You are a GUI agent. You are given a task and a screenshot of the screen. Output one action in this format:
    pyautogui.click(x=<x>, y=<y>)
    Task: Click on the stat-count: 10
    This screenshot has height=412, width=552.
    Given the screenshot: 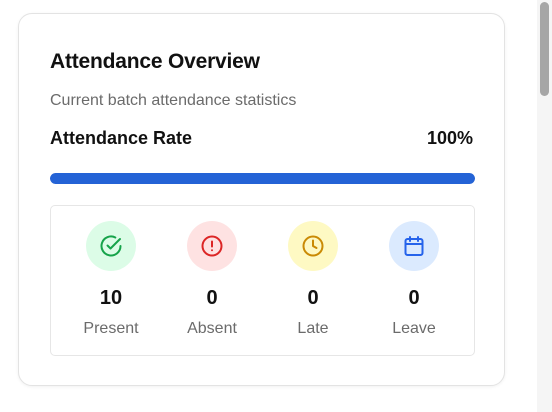 What is the action you would take?
    pyautogui.click(x=111, y=298)
    